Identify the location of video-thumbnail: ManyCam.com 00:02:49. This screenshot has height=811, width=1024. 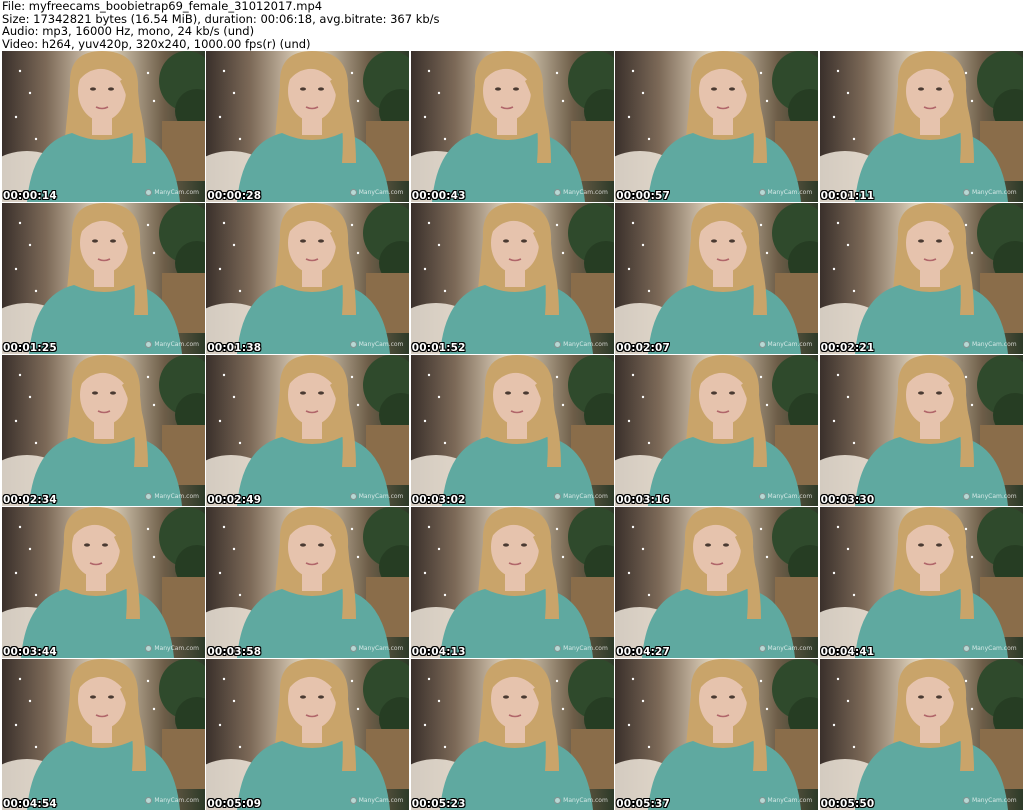
(308, 430).